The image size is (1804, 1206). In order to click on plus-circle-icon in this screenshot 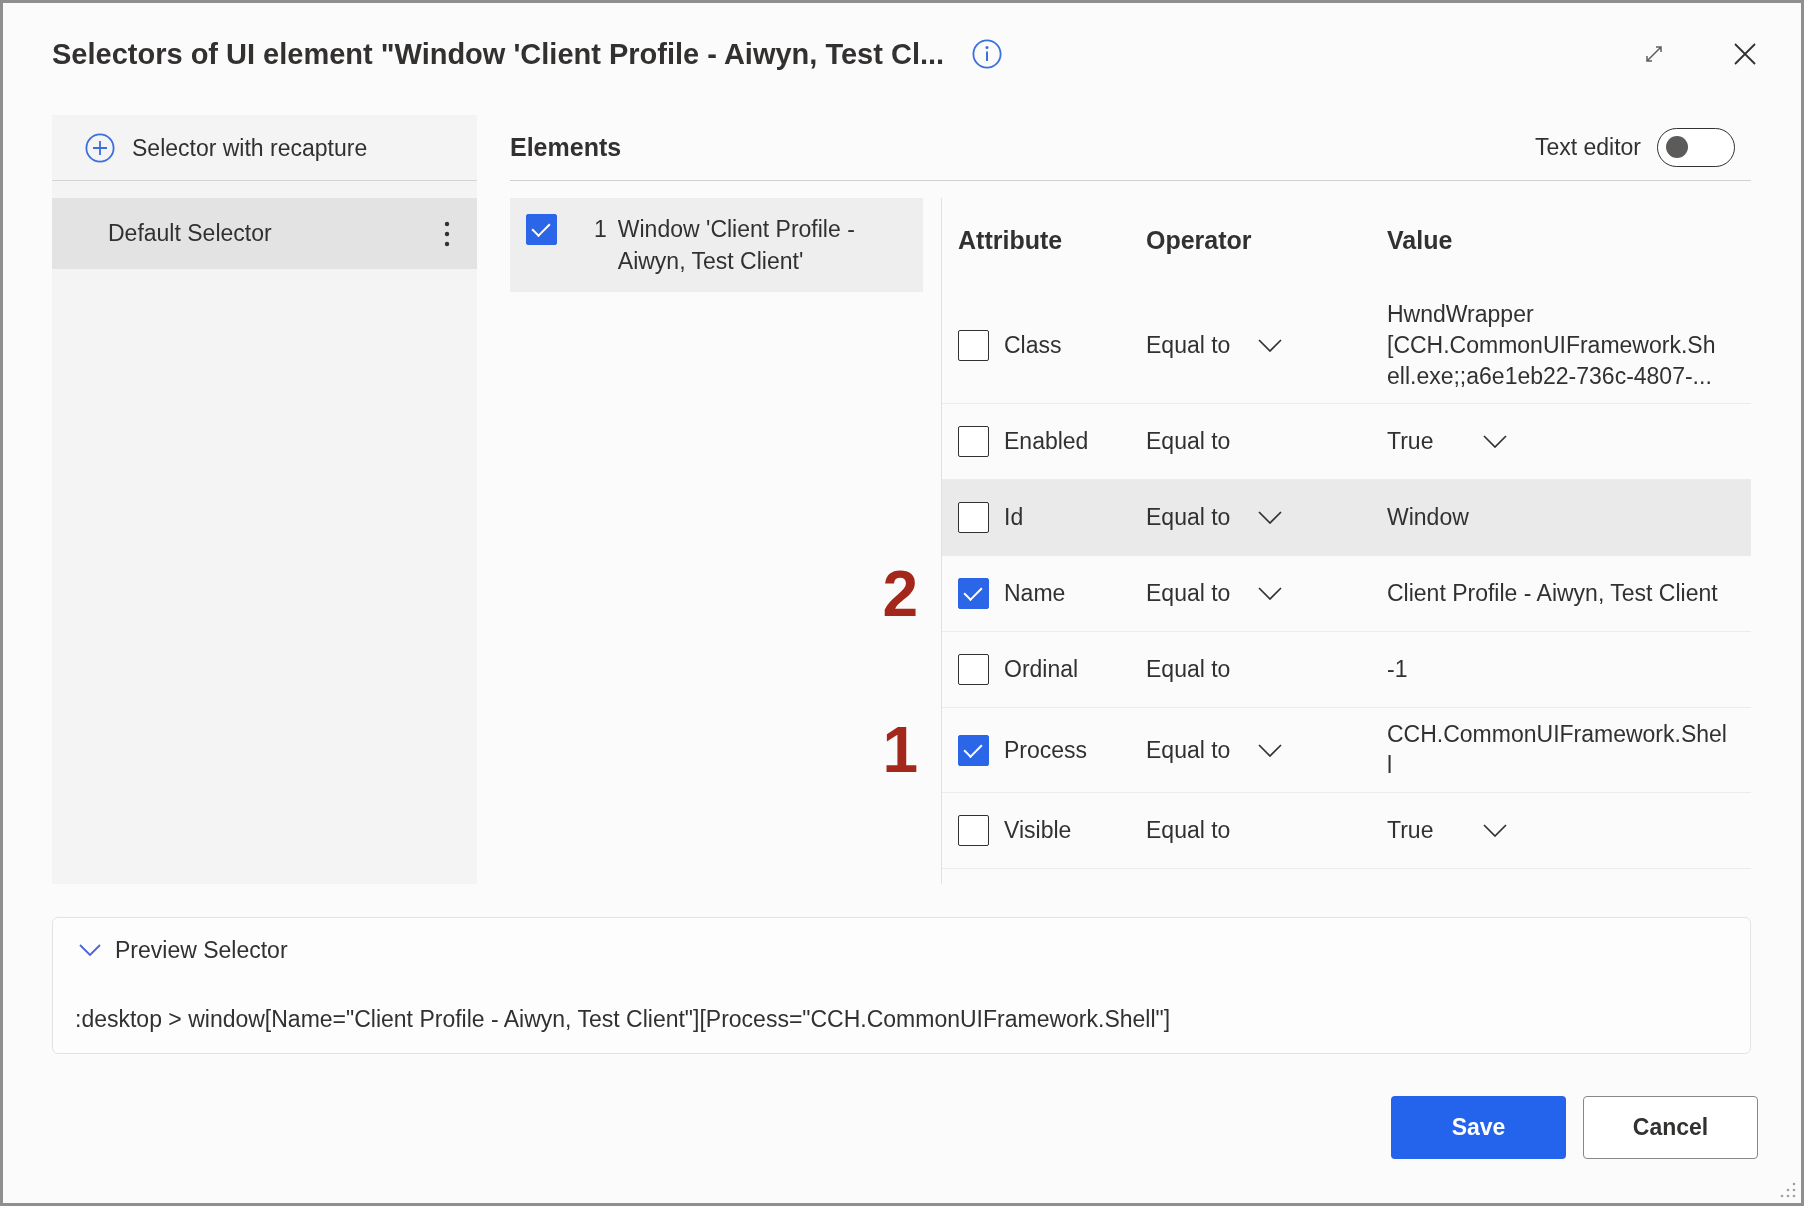, I will do `click(100, 147)`.